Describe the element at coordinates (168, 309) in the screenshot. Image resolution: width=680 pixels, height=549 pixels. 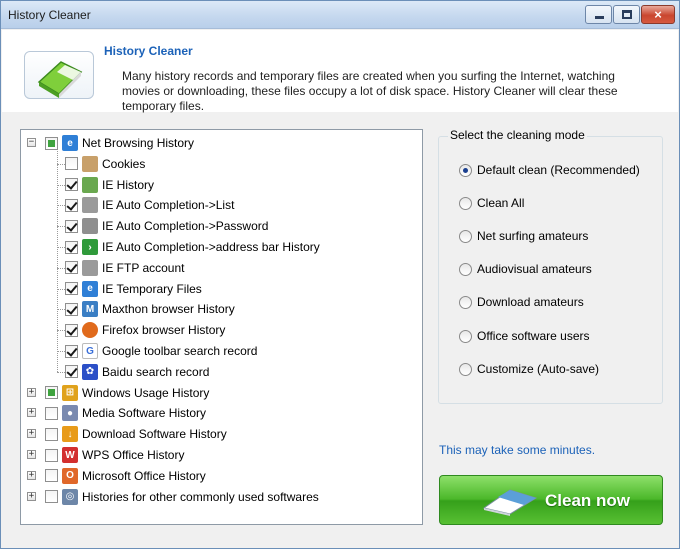
I see `tree-label: Maxthon browser History` at that location.